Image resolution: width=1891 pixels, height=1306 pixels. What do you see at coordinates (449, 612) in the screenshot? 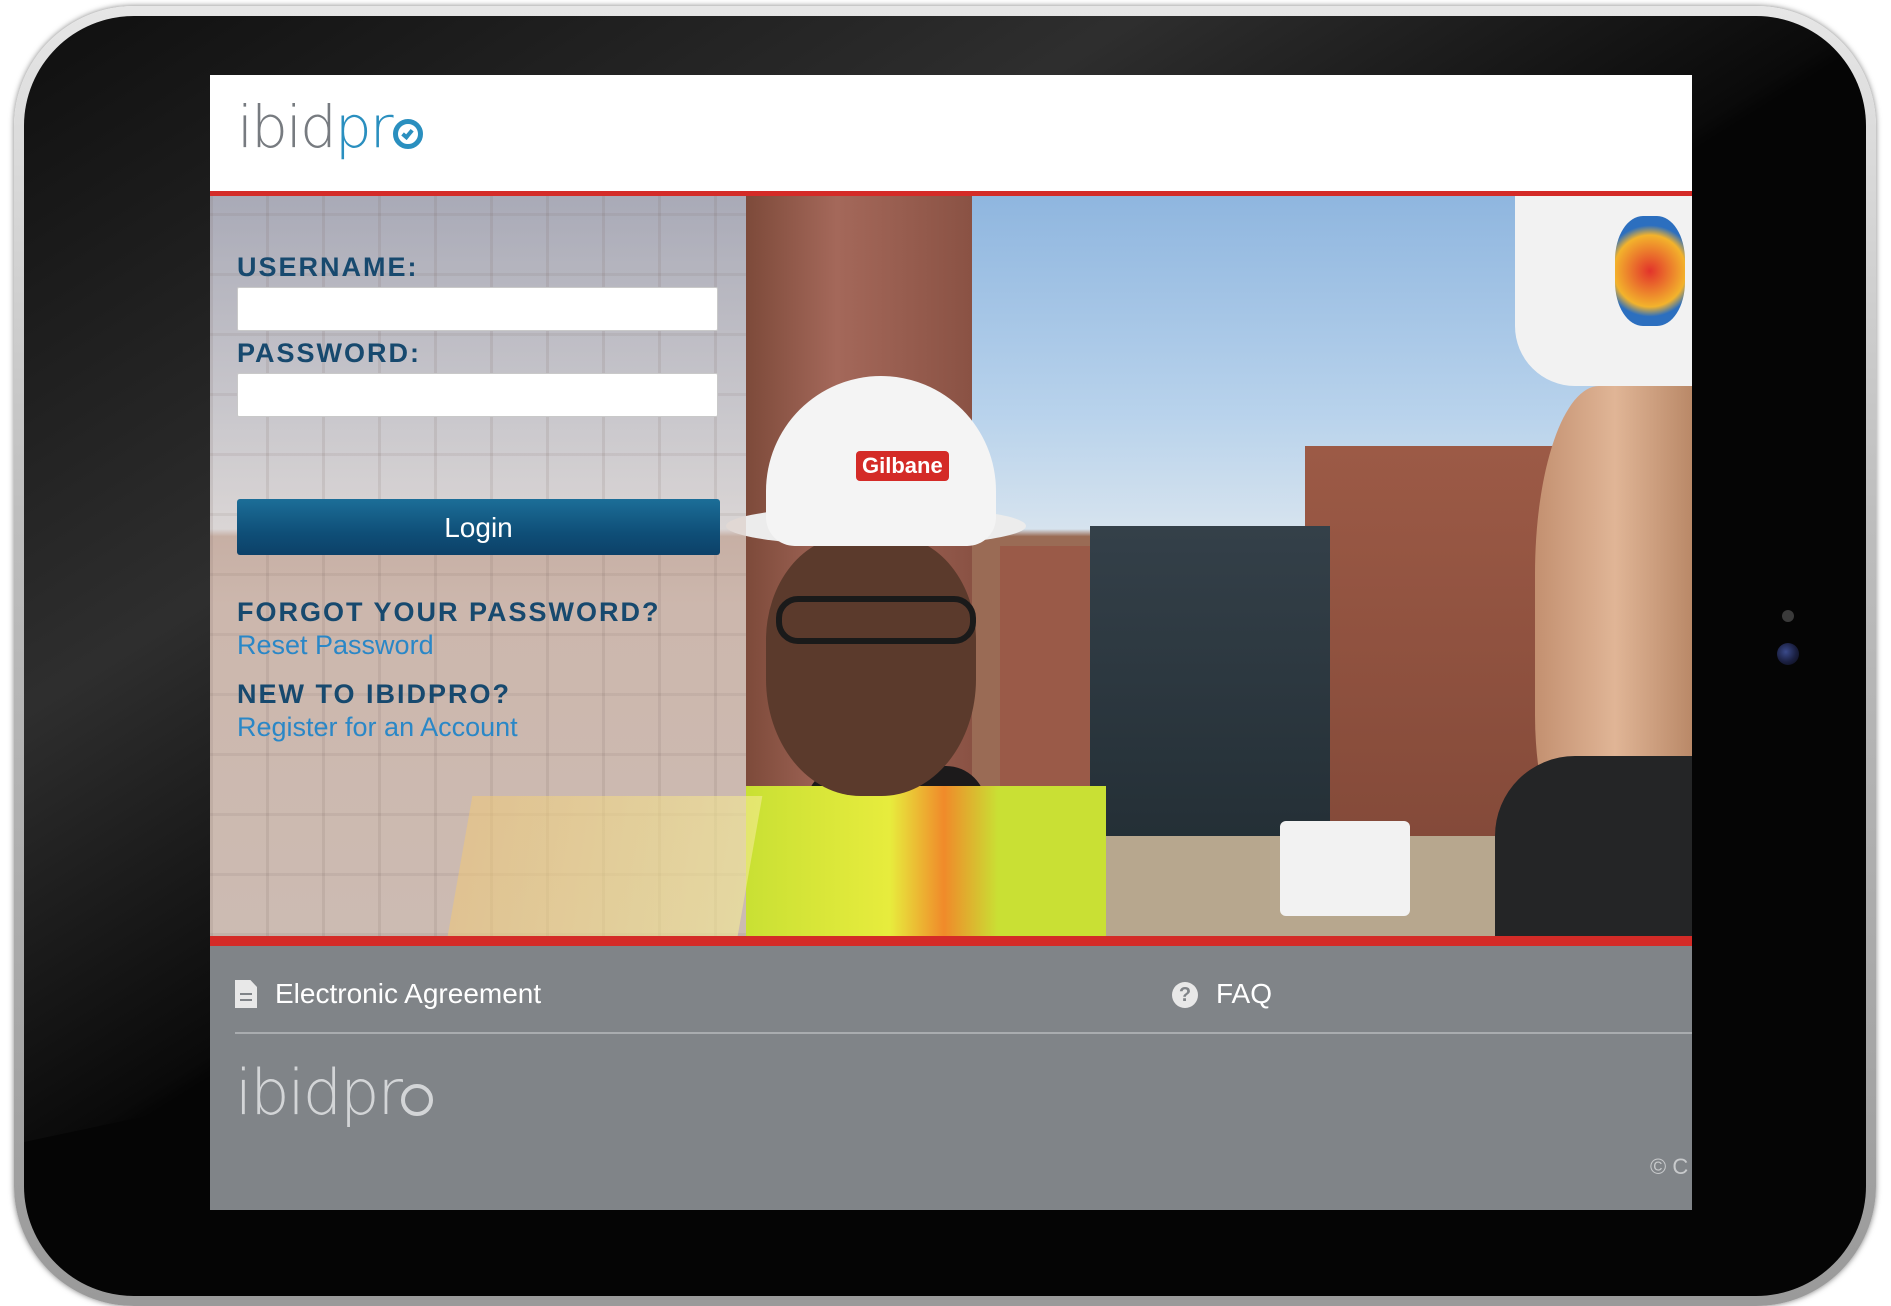
I see `forgot-password-heading: FORGOT YOUR PASSWORD?` at bounding box center [449, 612].